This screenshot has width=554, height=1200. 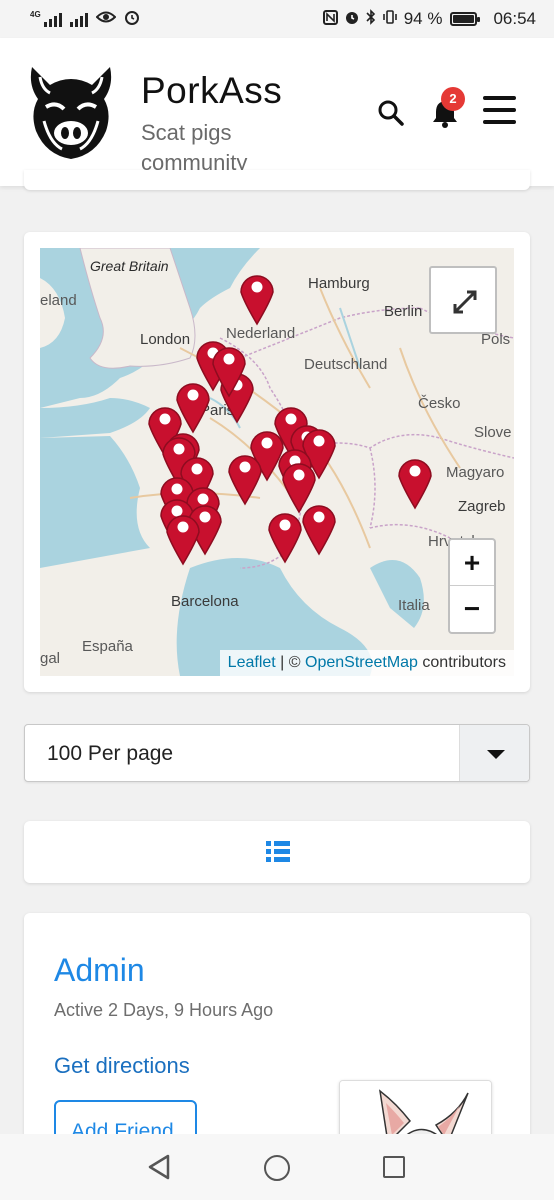 I want to click on recent-apps-icon, so click(x=394, y=1167).